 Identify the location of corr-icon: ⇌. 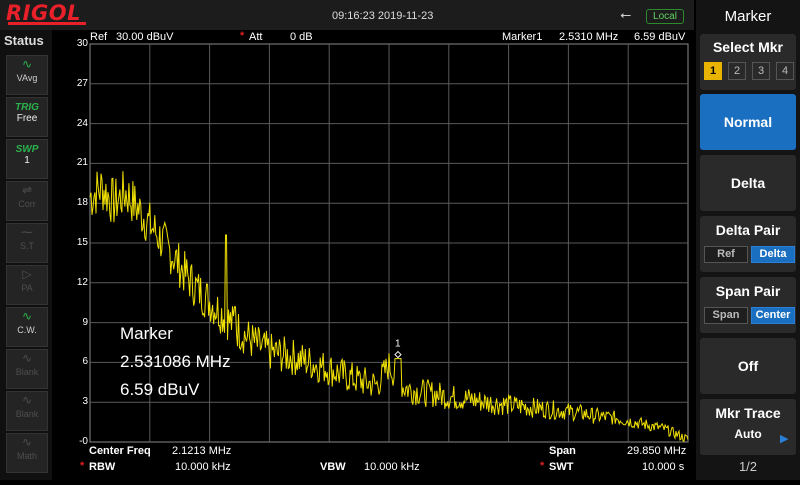
(27, 190).